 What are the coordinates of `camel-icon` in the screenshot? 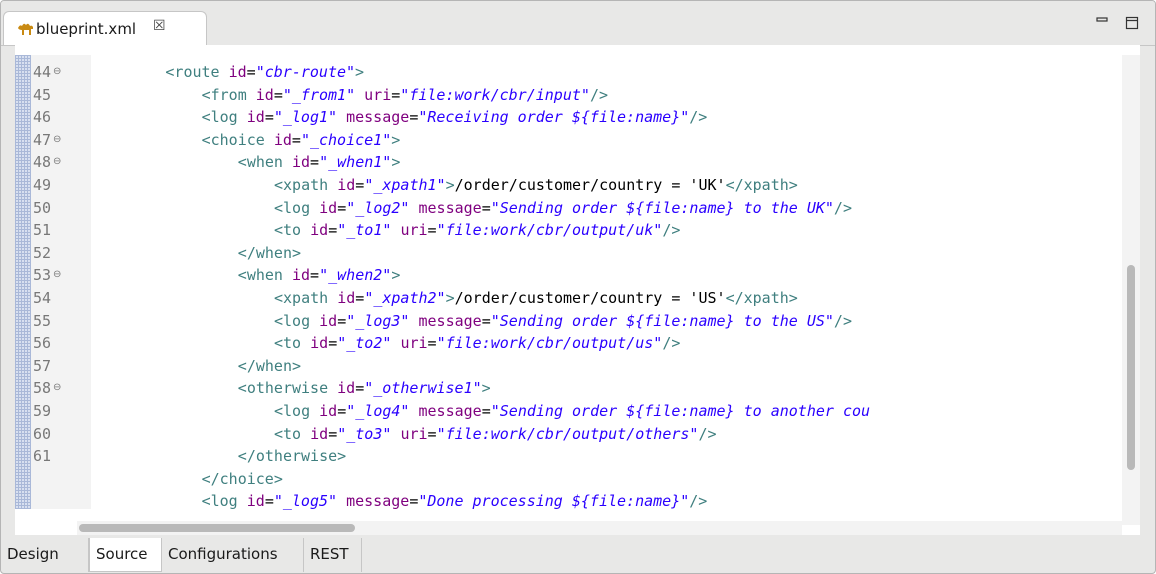 It's located at (25, 29).